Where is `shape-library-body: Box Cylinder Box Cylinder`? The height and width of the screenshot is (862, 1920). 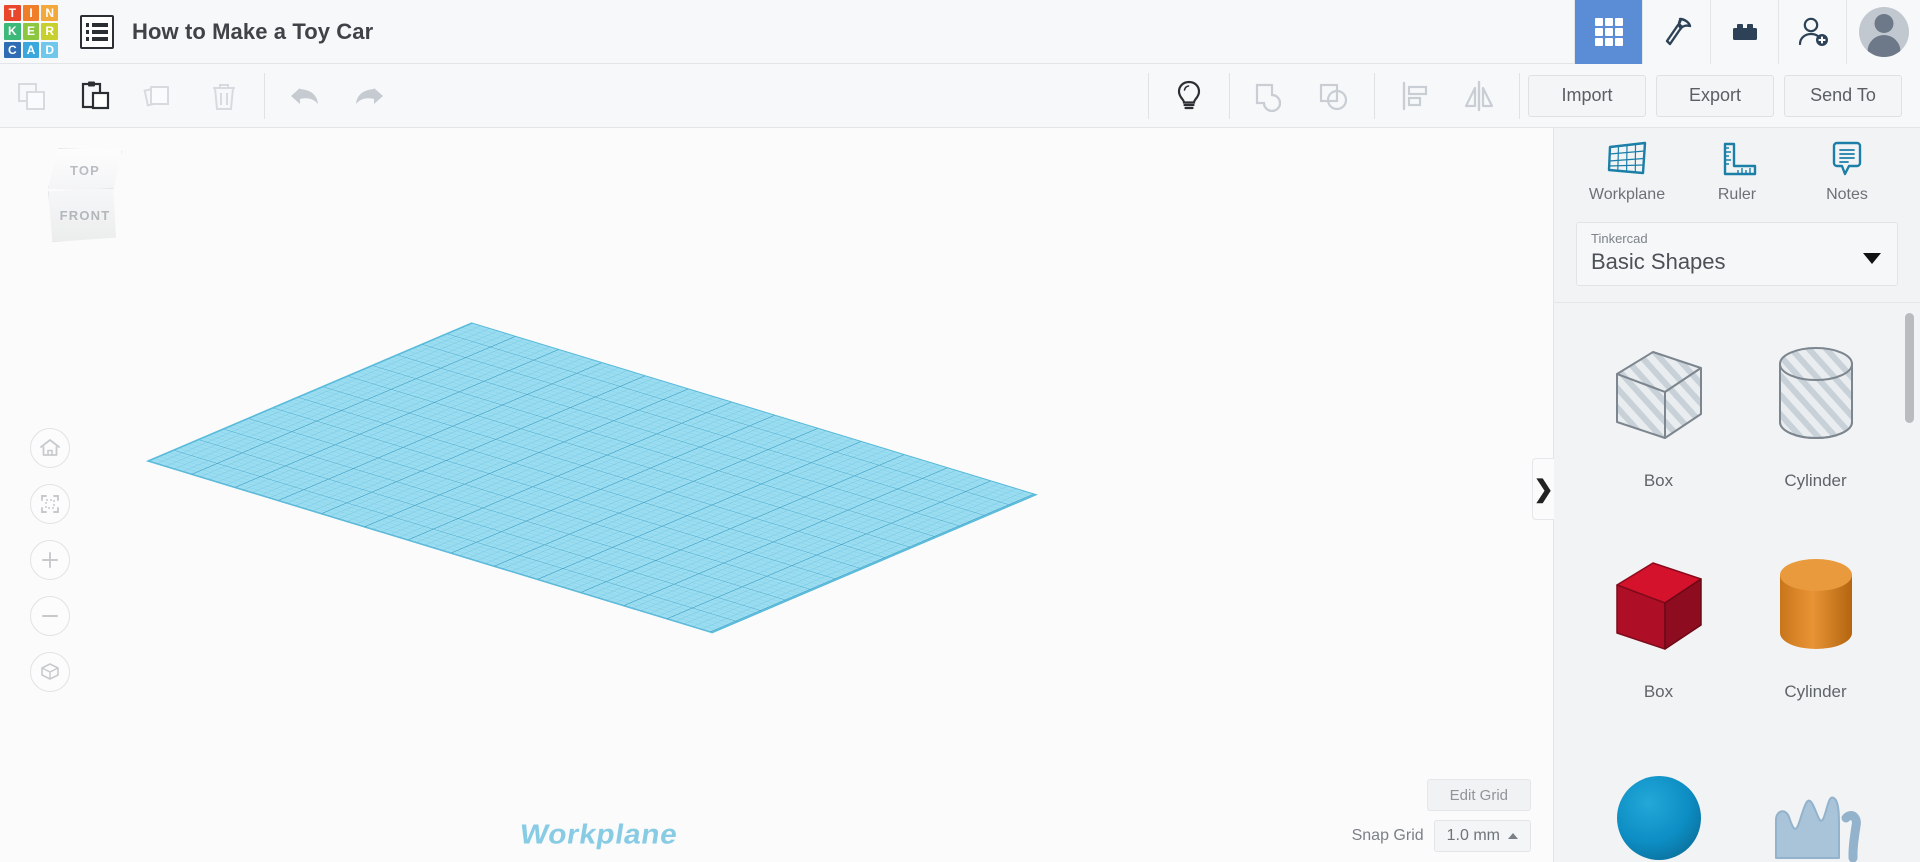
shape-library-body: Box Cylinder Box Cylinder is located at coordinates (1737, 582).